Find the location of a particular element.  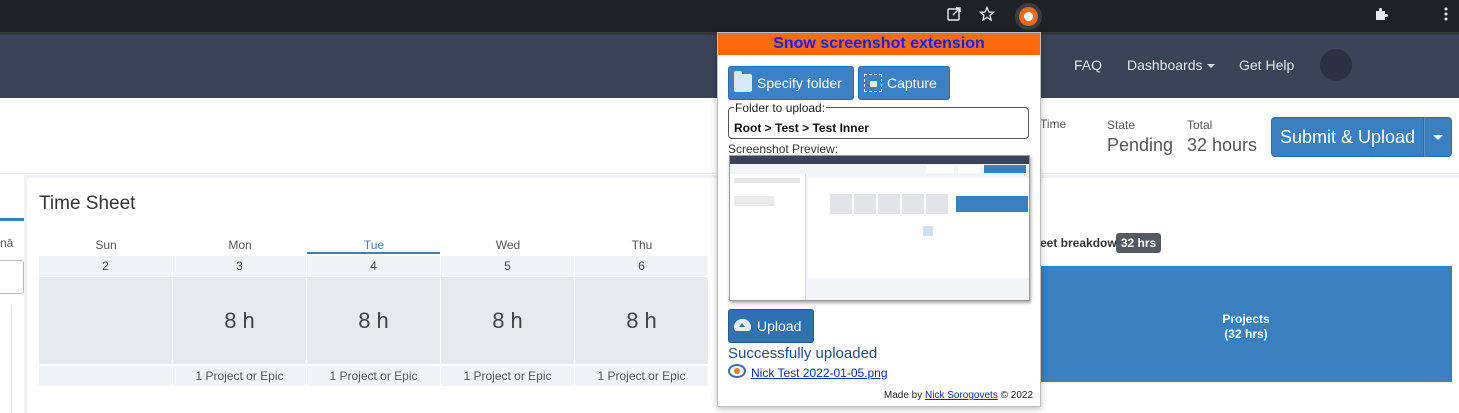

extension-snow-icon is located at coordinates (1028, 16).